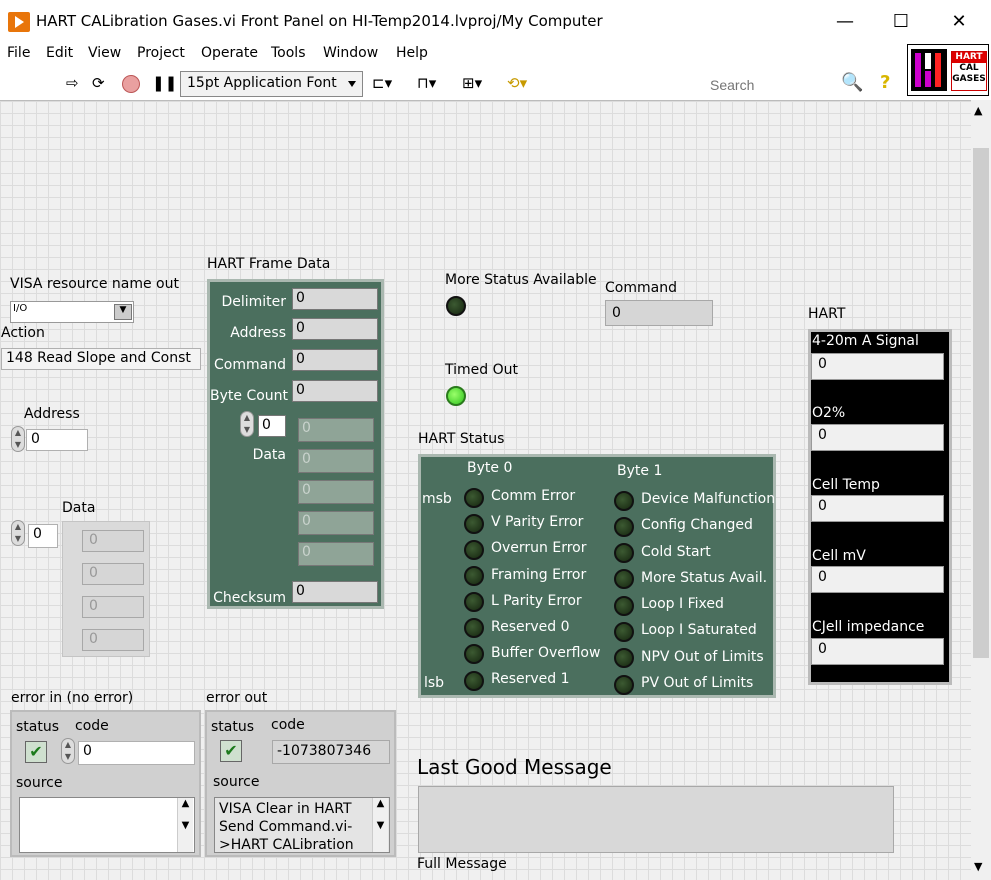 Image resolution: width=991 pixels, height=880 pixels. Describe the element at coordinates (530, 679) in the screenshot. I see `status-item-label: Reserved 1` at that location.